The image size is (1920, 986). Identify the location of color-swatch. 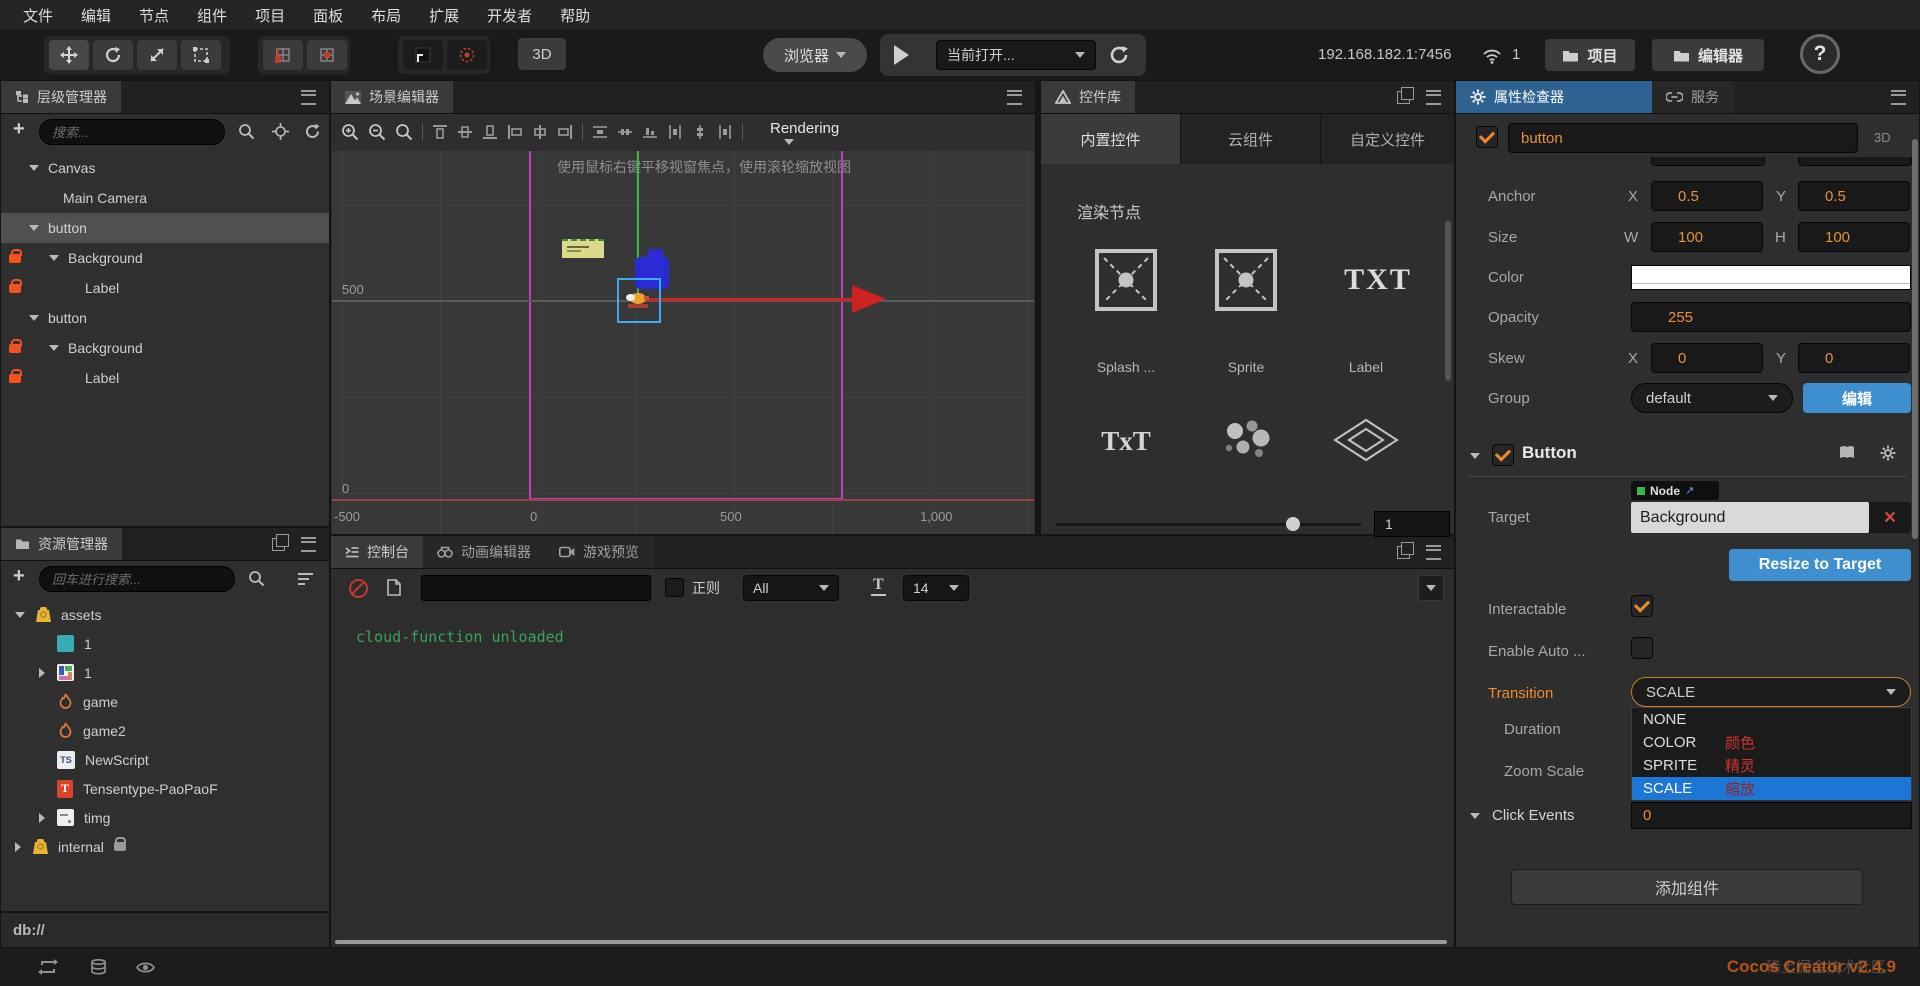
(1771, 277).